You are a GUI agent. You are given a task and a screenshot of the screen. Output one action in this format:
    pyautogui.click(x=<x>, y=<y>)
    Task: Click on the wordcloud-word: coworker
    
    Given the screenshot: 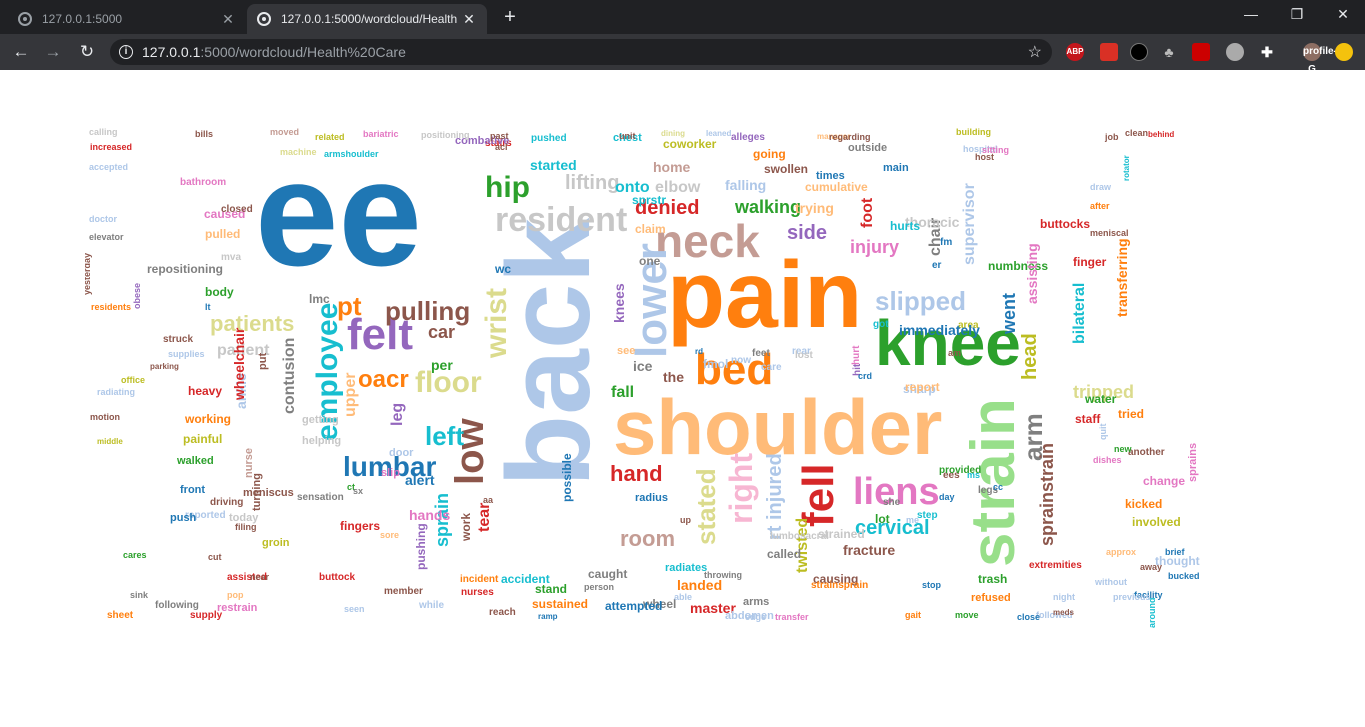 What is the action you would take?
    pyautogui.click(x=690, y=144)
    